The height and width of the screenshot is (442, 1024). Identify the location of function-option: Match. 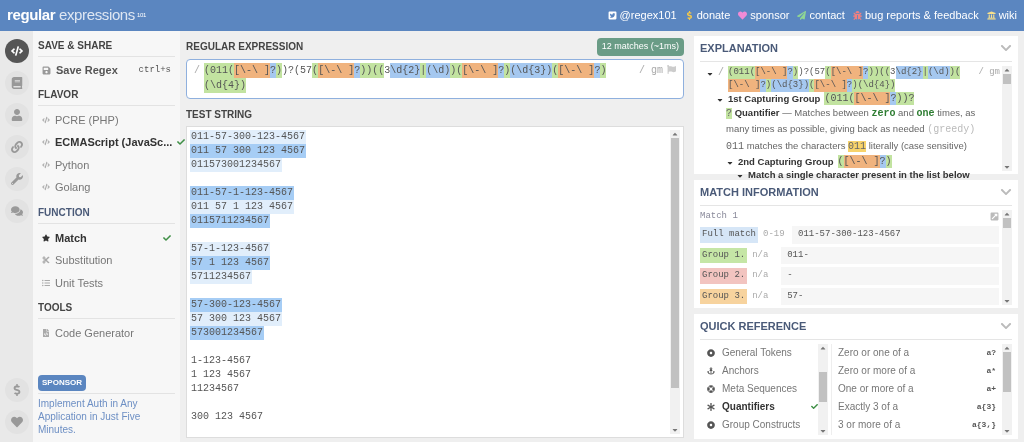
(106, 237).